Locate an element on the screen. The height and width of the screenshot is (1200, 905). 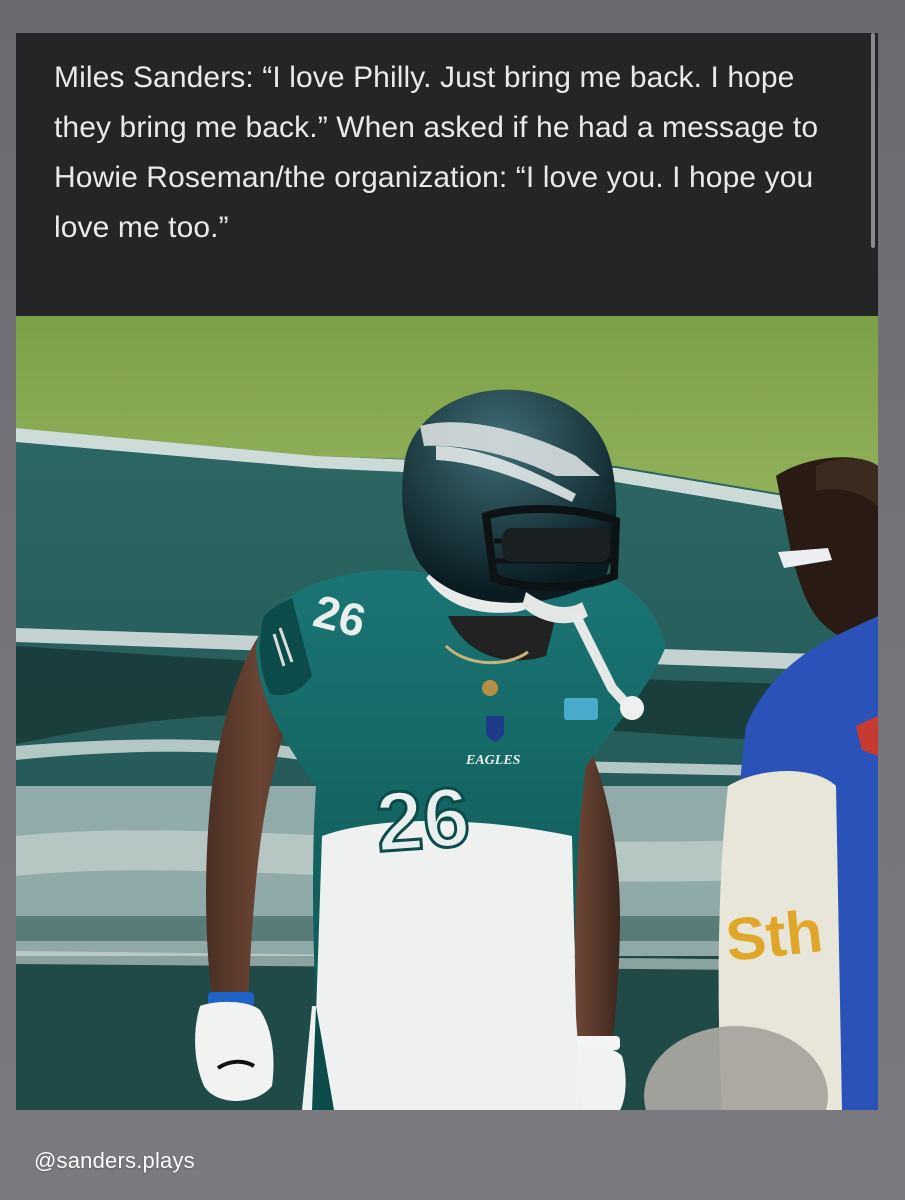
user-handle: @sanders.plays is located at coordinates (114, 1161).